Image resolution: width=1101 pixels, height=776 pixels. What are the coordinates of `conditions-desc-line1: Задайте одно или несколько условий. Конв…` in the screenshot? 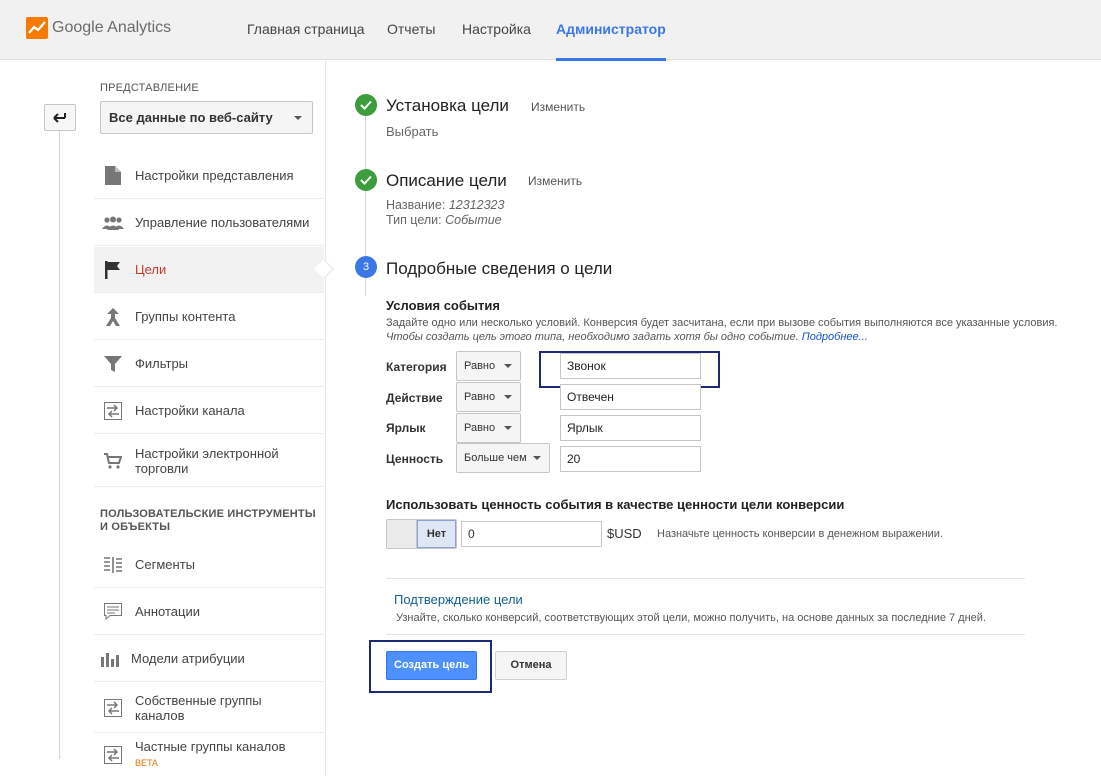 It's located at (722, 323).